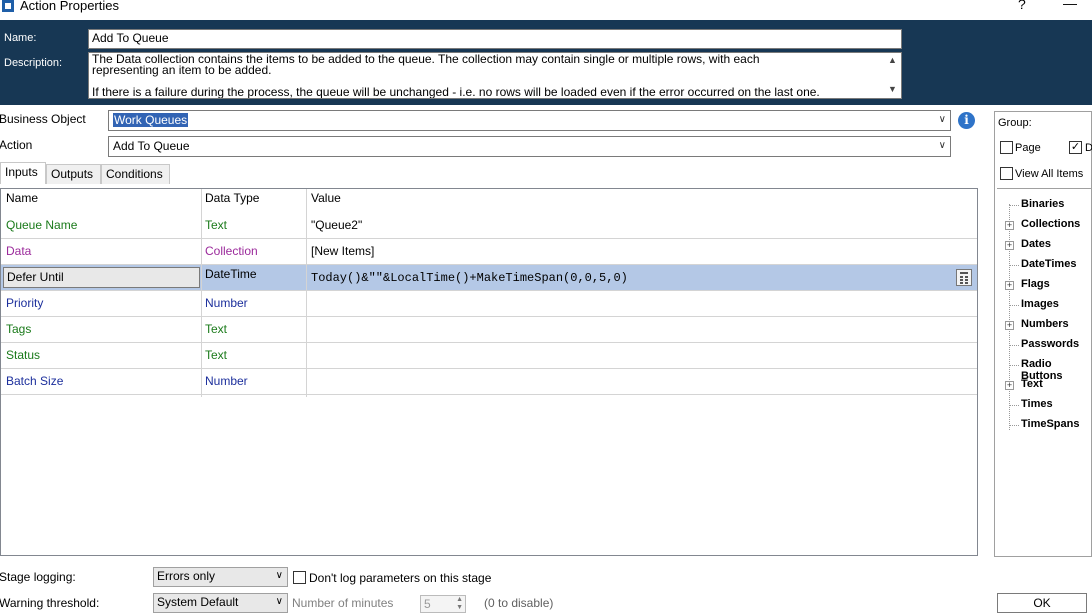 The image size is (1092, 613). What do you see at coordinates (1009, 317) in the screenshot?
I see `tree-guide` at bounding box center [1009, 317].